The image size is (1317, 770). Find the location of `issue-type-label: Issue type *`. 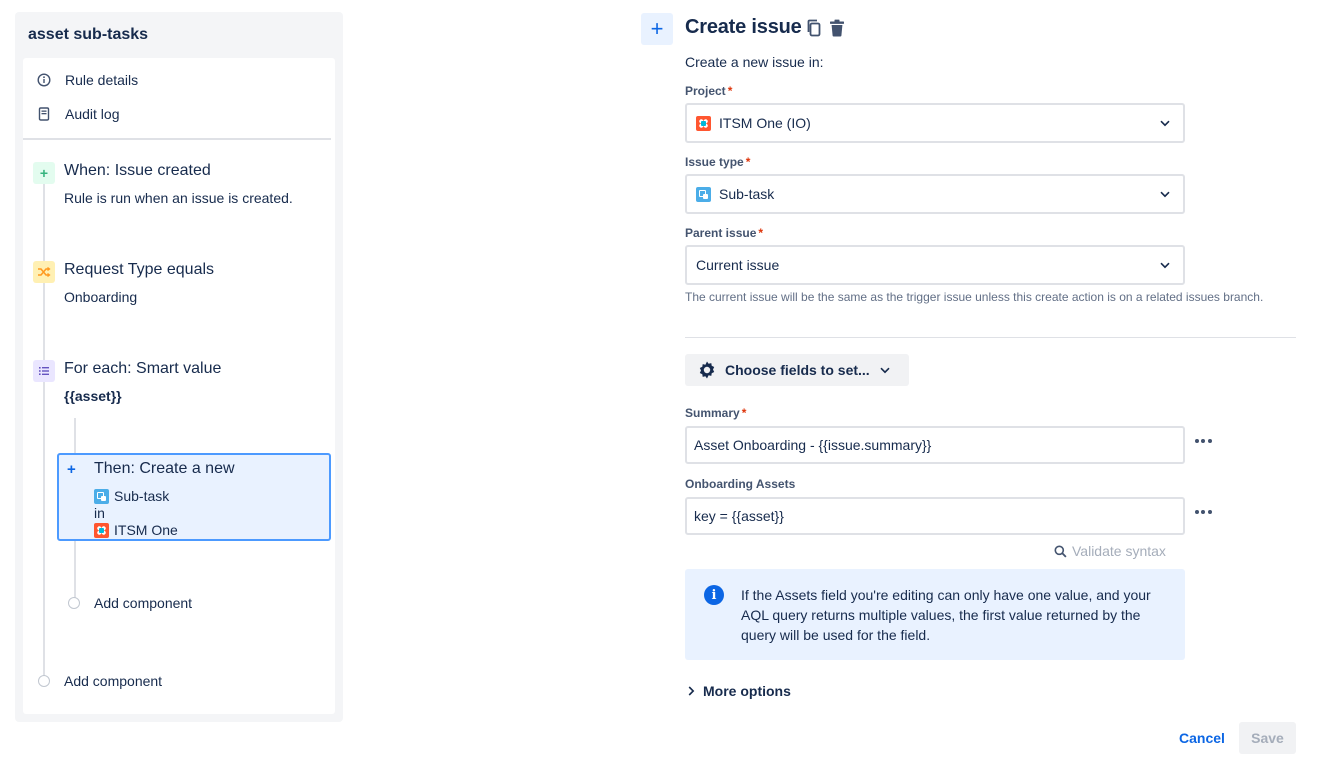

issue-type-label: Issue type * is located at coordinates (718, 162).